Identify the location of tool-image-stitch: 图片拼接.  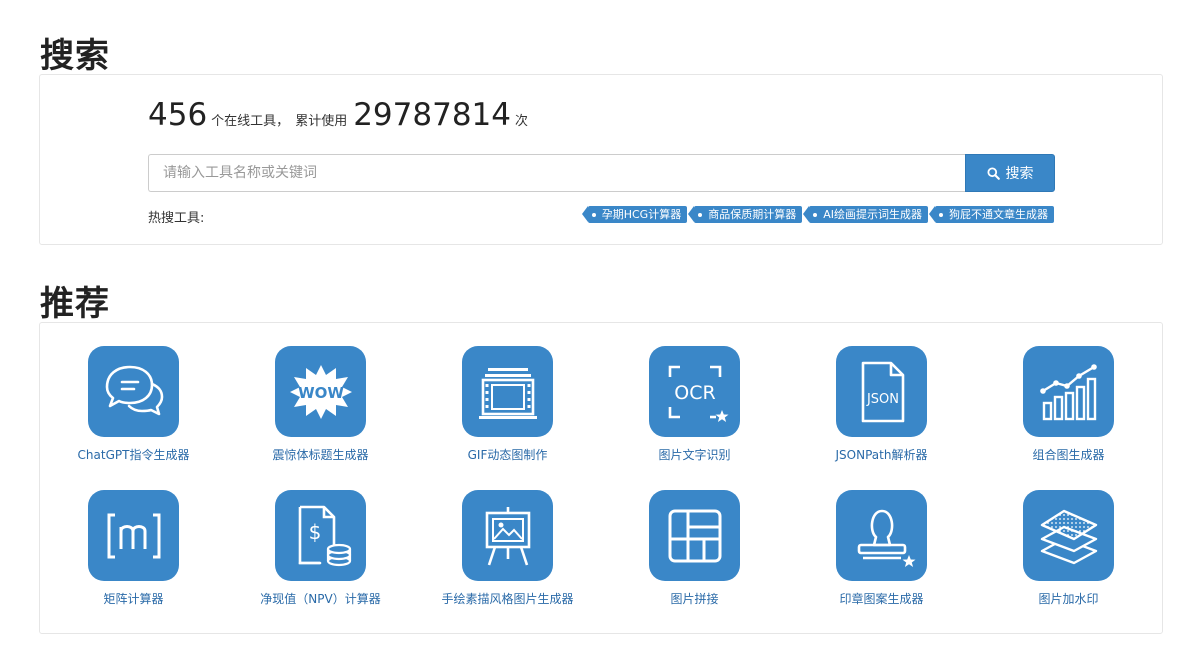
(694, 548).